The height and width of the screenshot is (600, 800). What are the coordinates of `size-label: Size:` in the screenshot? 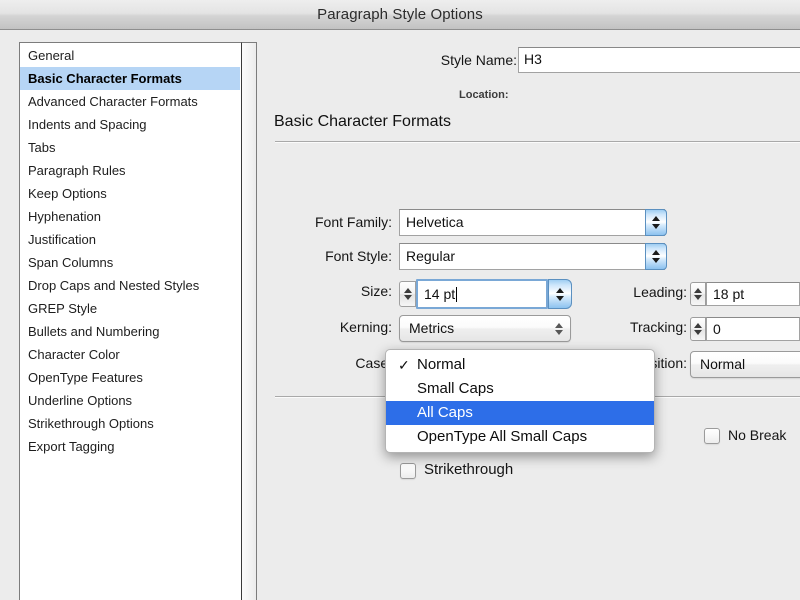 It's located at (376, 291).